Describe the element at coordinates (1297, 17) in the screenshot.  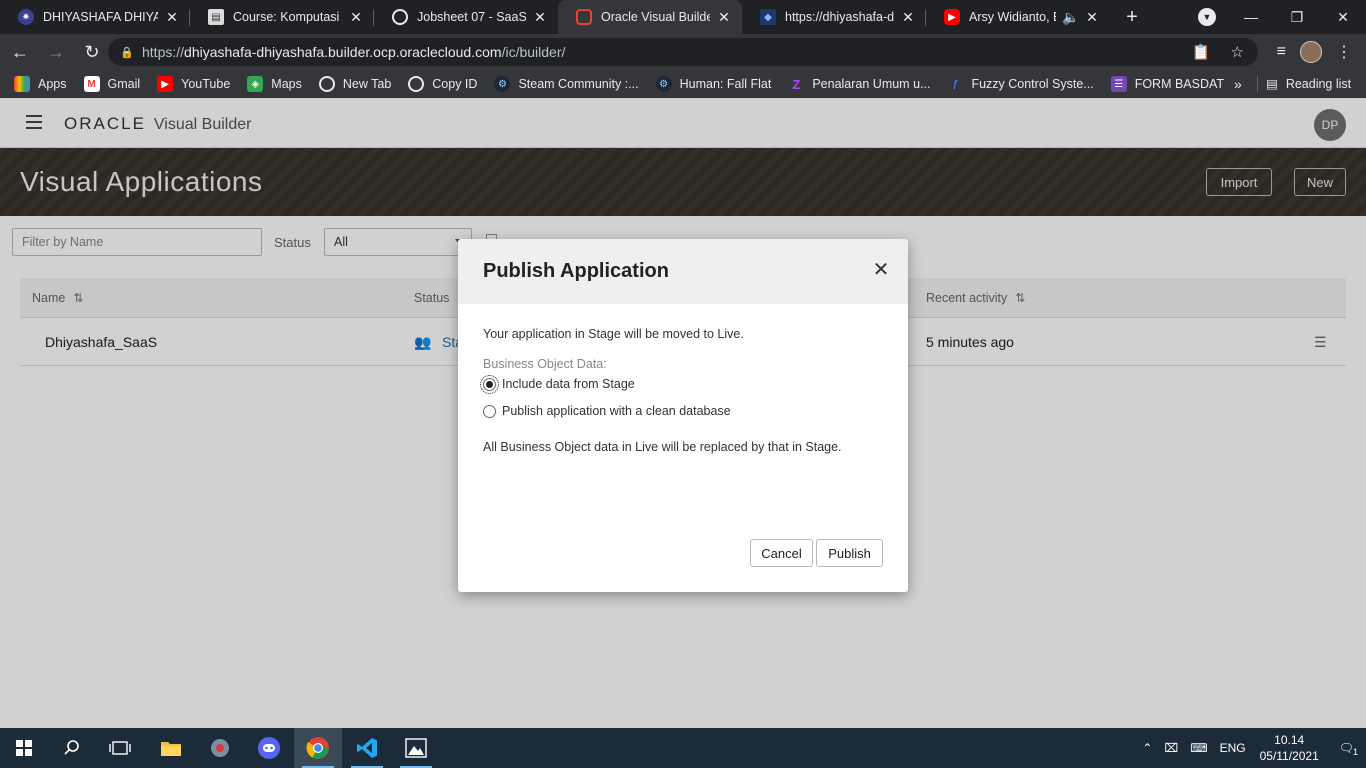
I see `restore-icon: ❐` at that location.